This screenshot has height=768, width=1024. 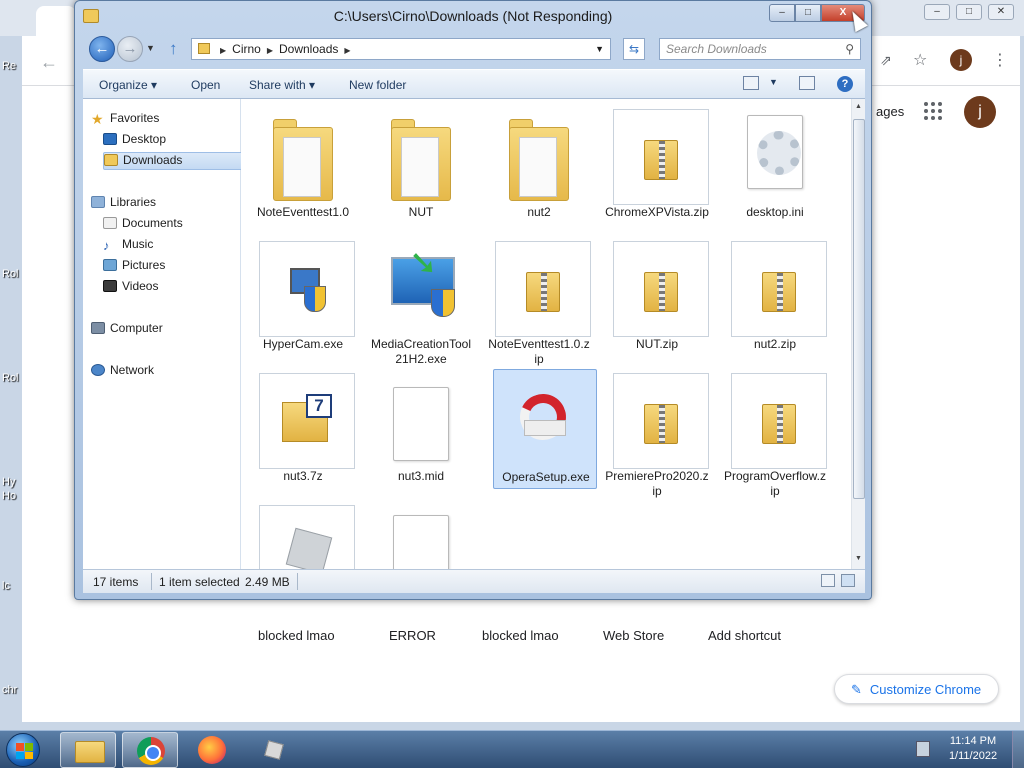 I want to click on start-button, so click(x=23, y=750).